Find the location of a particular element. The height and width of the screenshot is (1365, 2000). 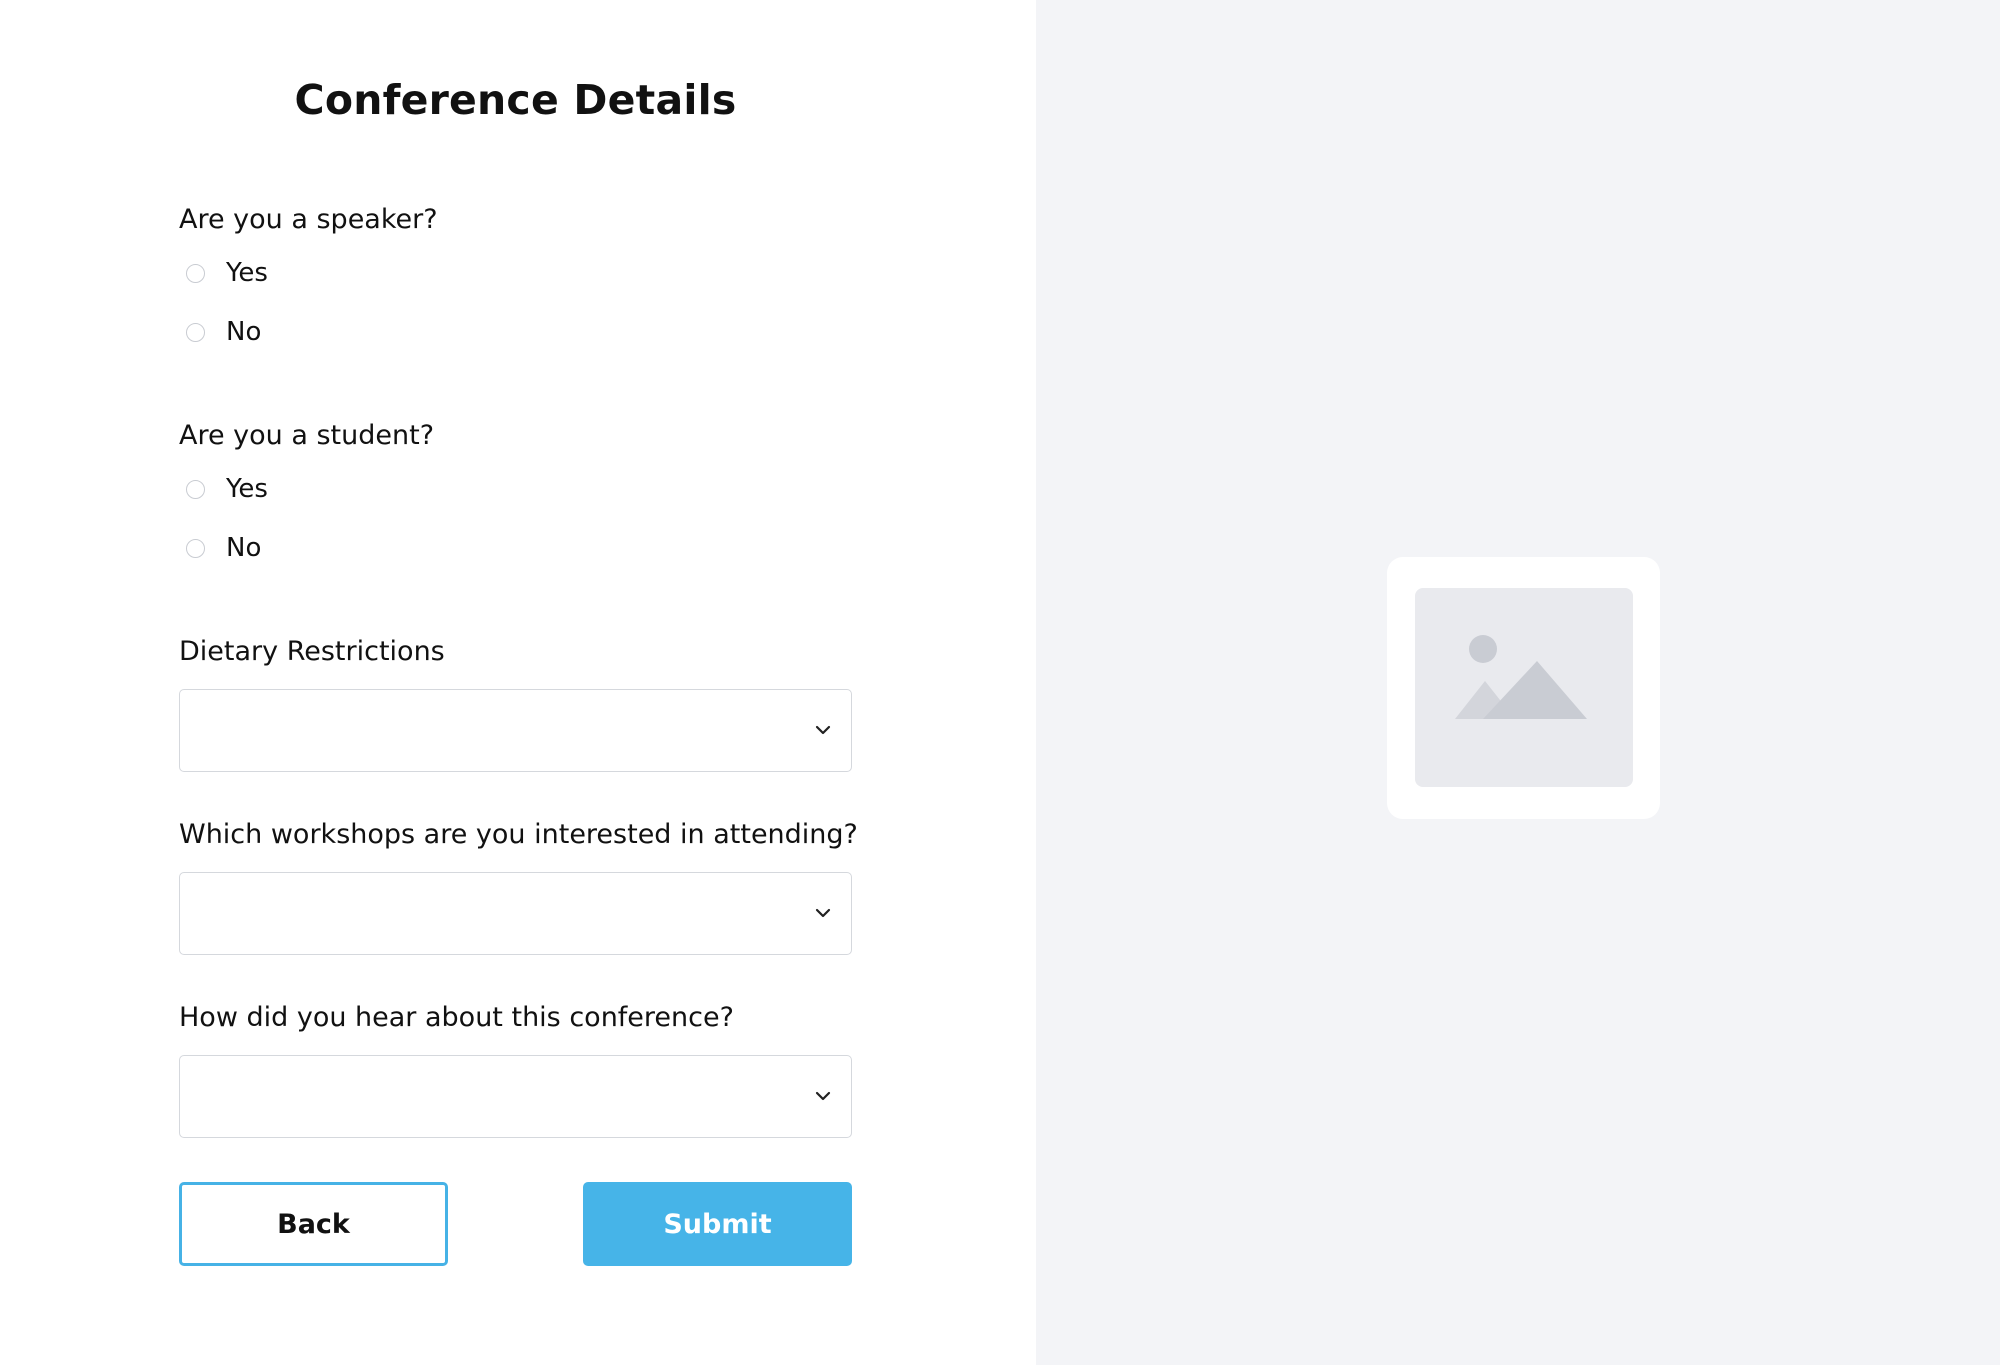

page-title: Conference Details is located at coordinates (515, 100).